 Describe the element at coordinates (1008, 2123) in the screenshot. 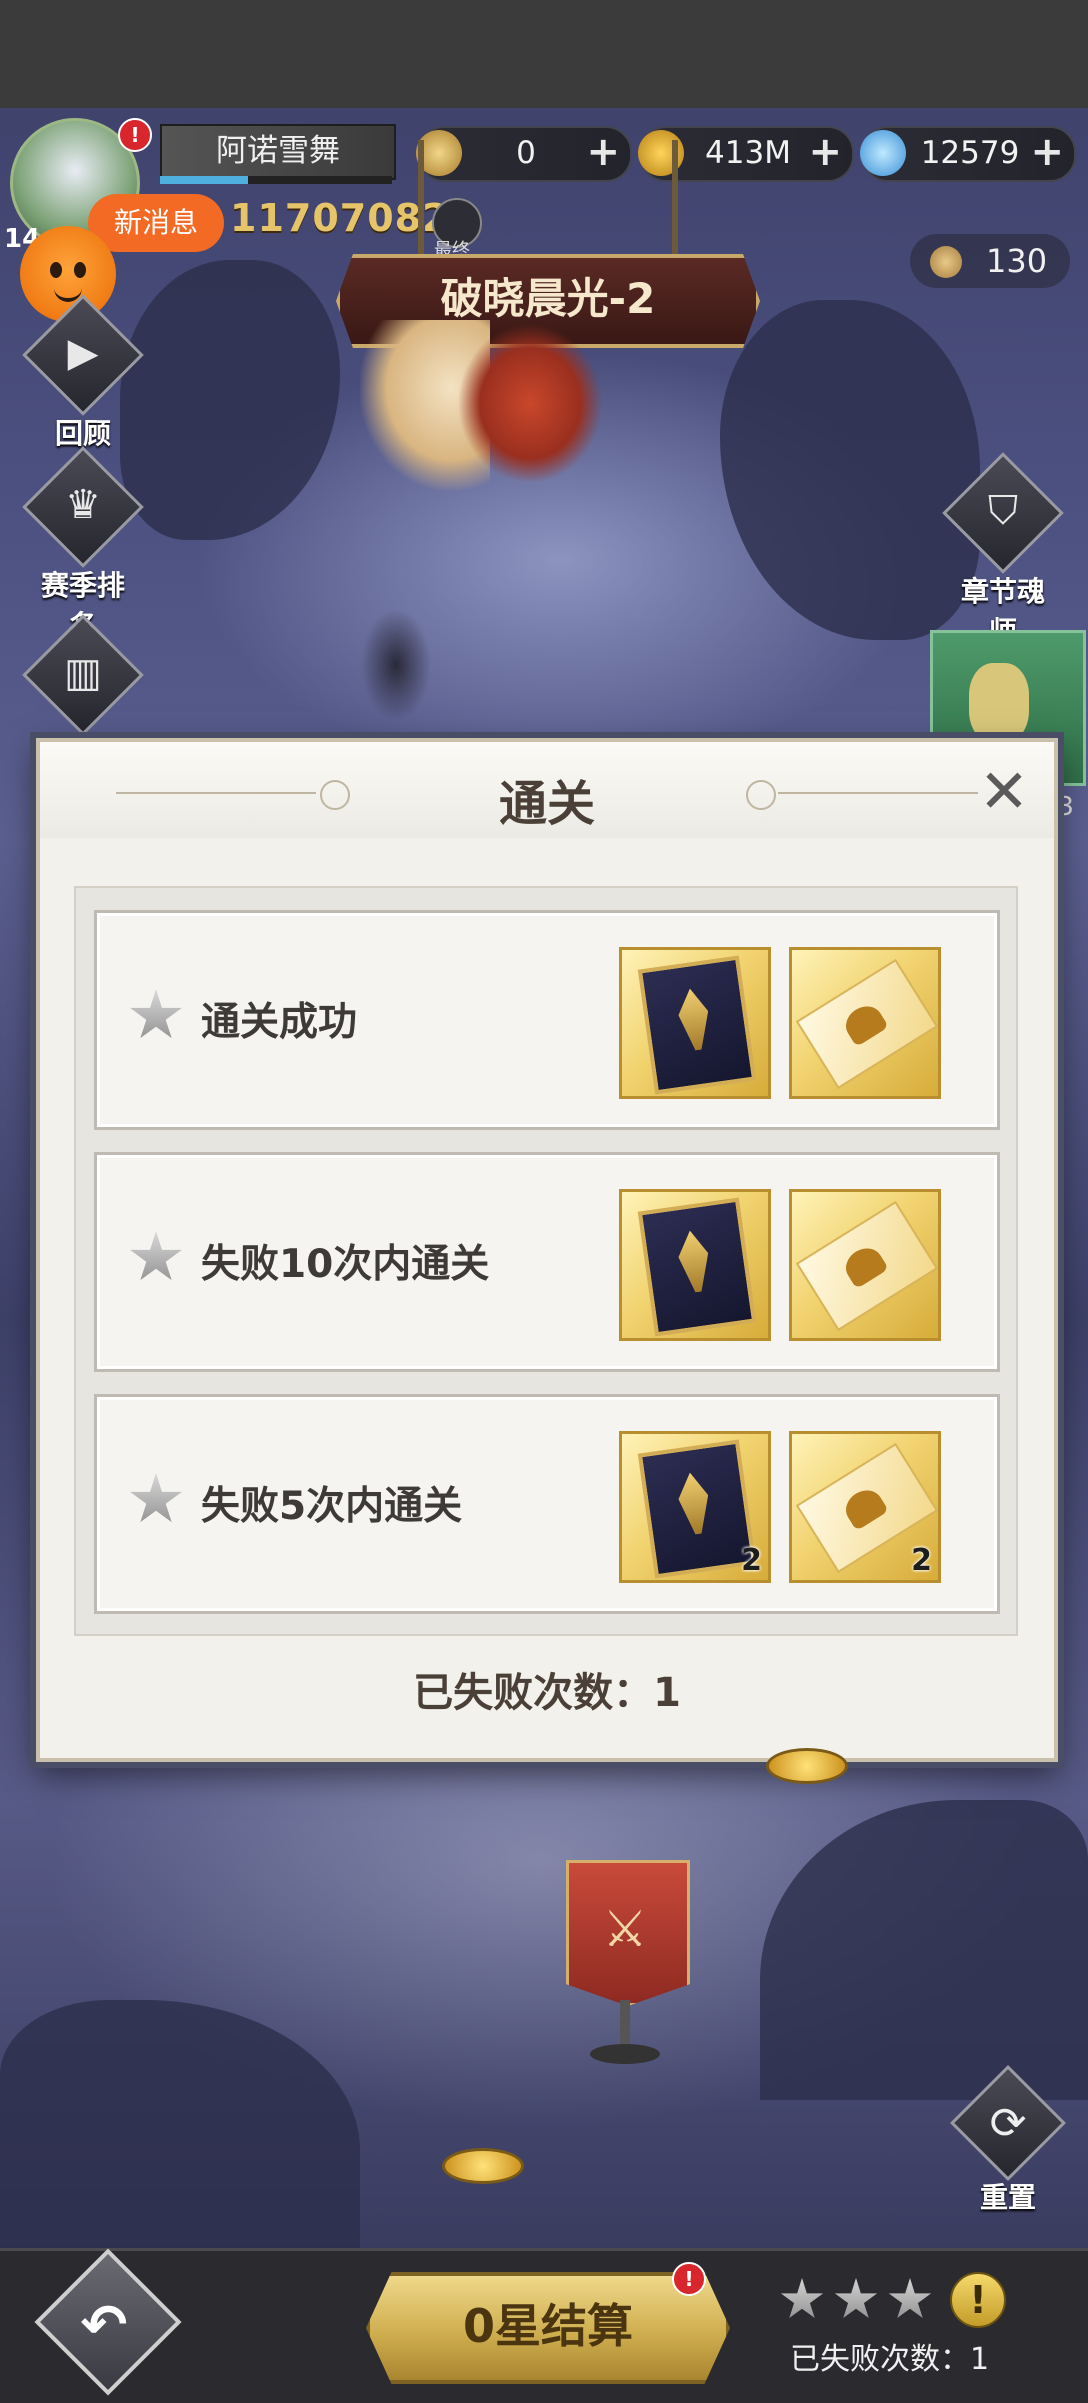

I see `refresh-icon: ⟳` at that location.